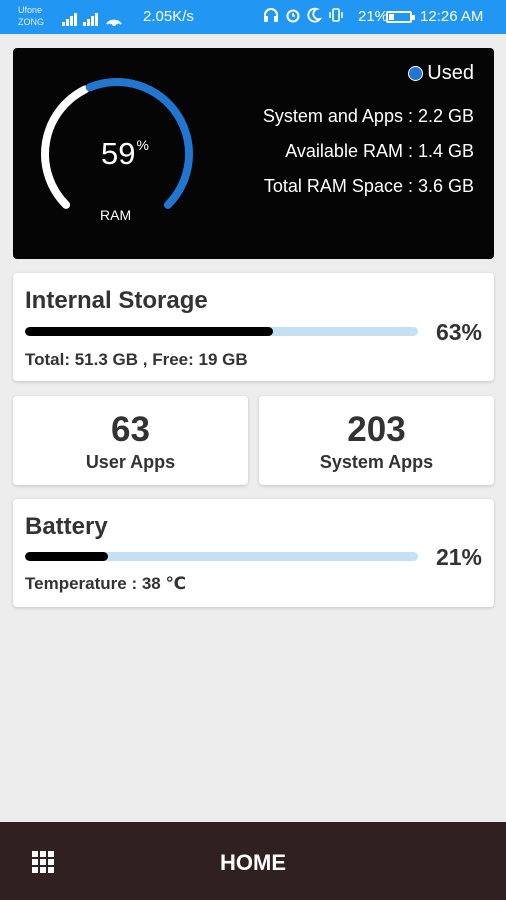  I want to click on clock: 12:26 AM, so click(452, 16).